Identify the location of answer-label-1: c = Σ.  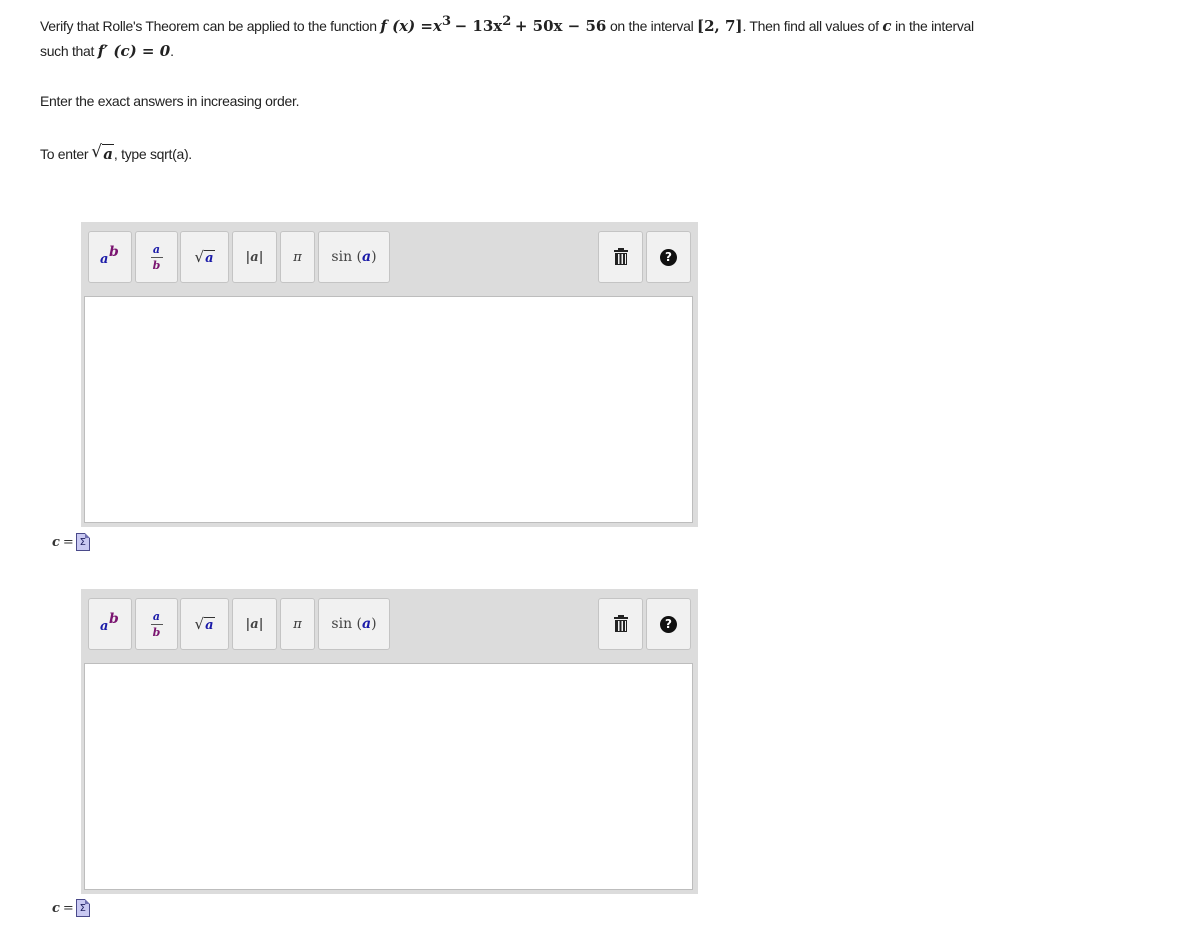
(71, 542).